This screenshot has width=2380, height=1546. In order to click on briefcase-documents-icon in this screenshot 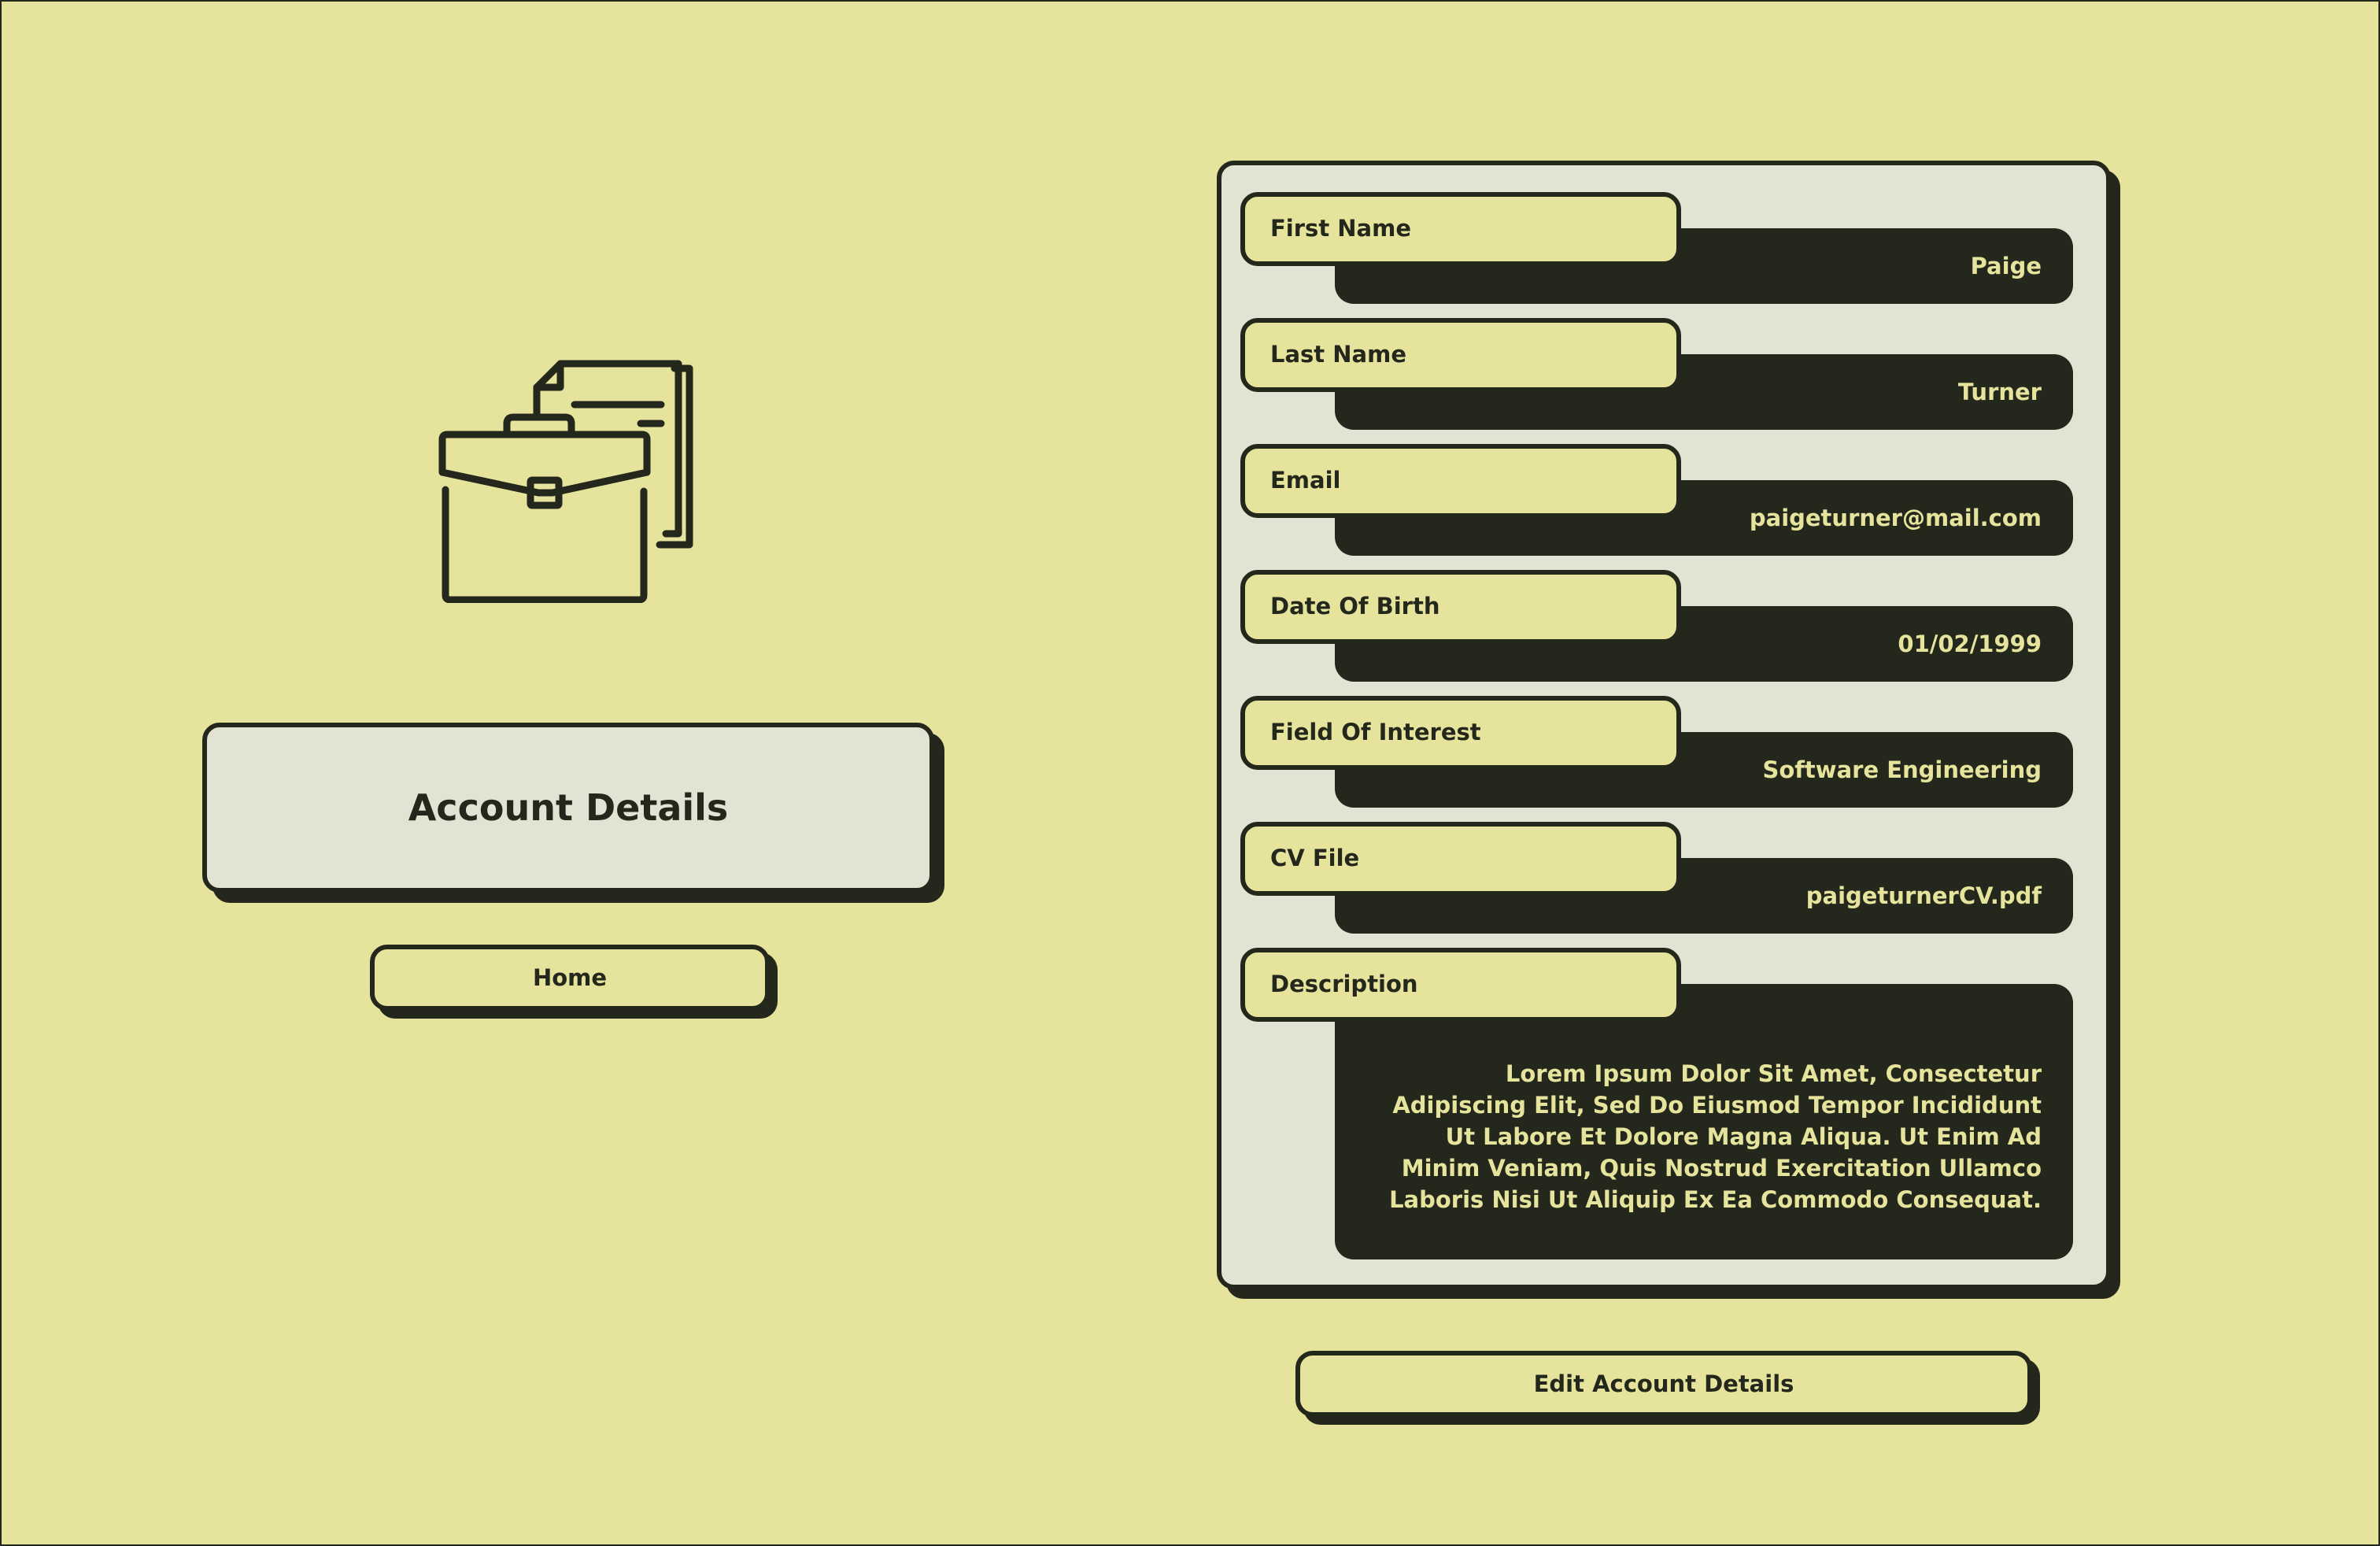, I will do `click(570, 473)`.